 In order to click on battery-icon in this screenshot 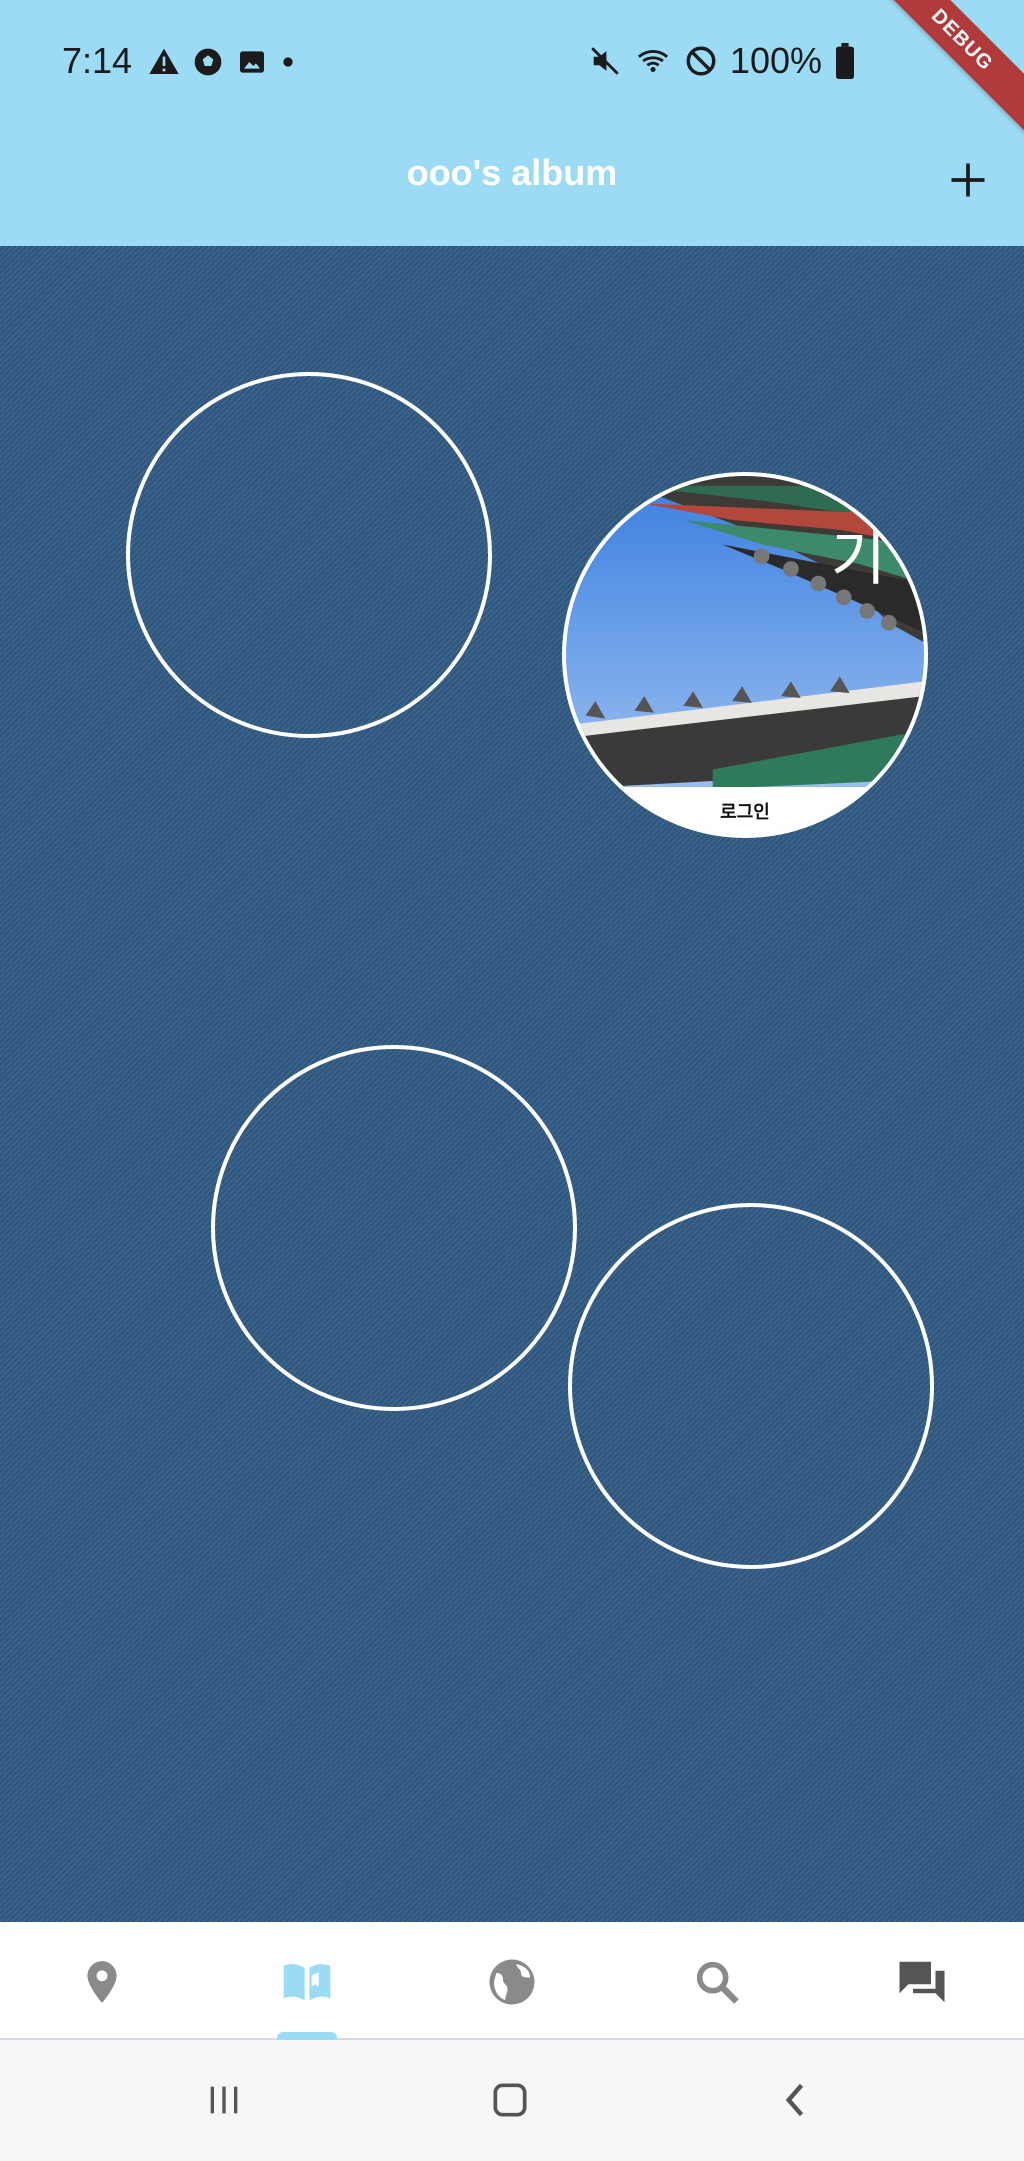, I will do `click(845, 61)`.